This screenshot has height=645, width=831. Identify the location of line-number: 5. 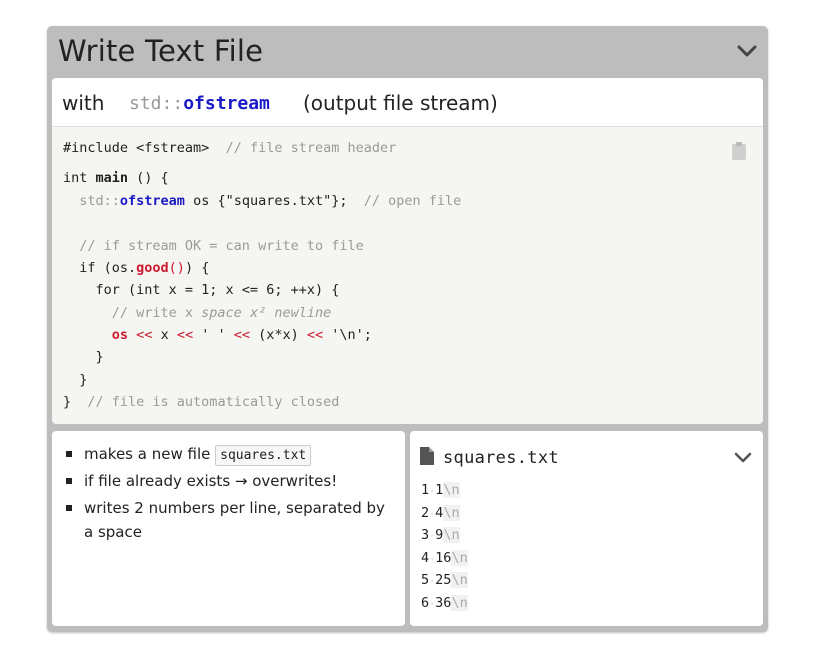
(425, 580).